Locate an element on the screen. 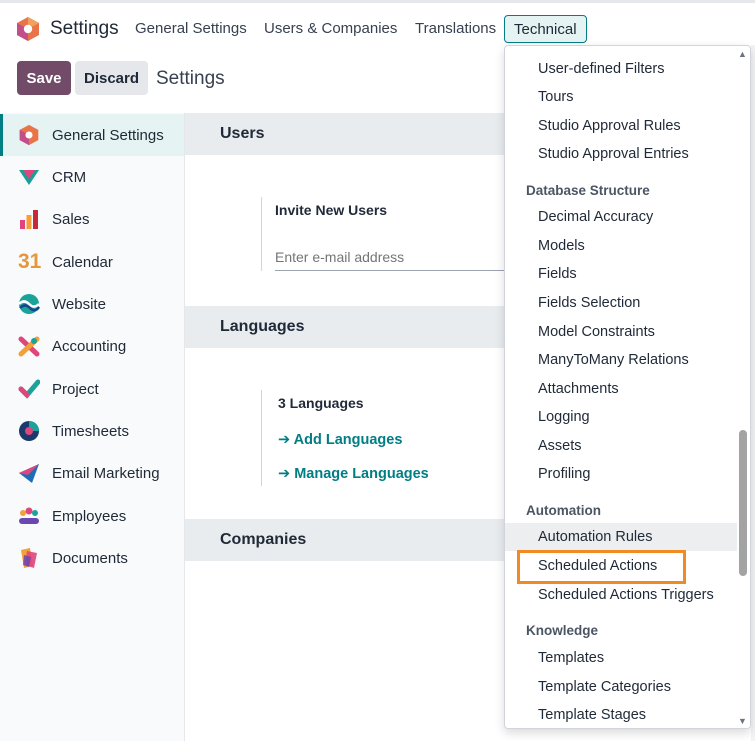  sidebar-item-label: Accounting is located at coordinates (89, 346).